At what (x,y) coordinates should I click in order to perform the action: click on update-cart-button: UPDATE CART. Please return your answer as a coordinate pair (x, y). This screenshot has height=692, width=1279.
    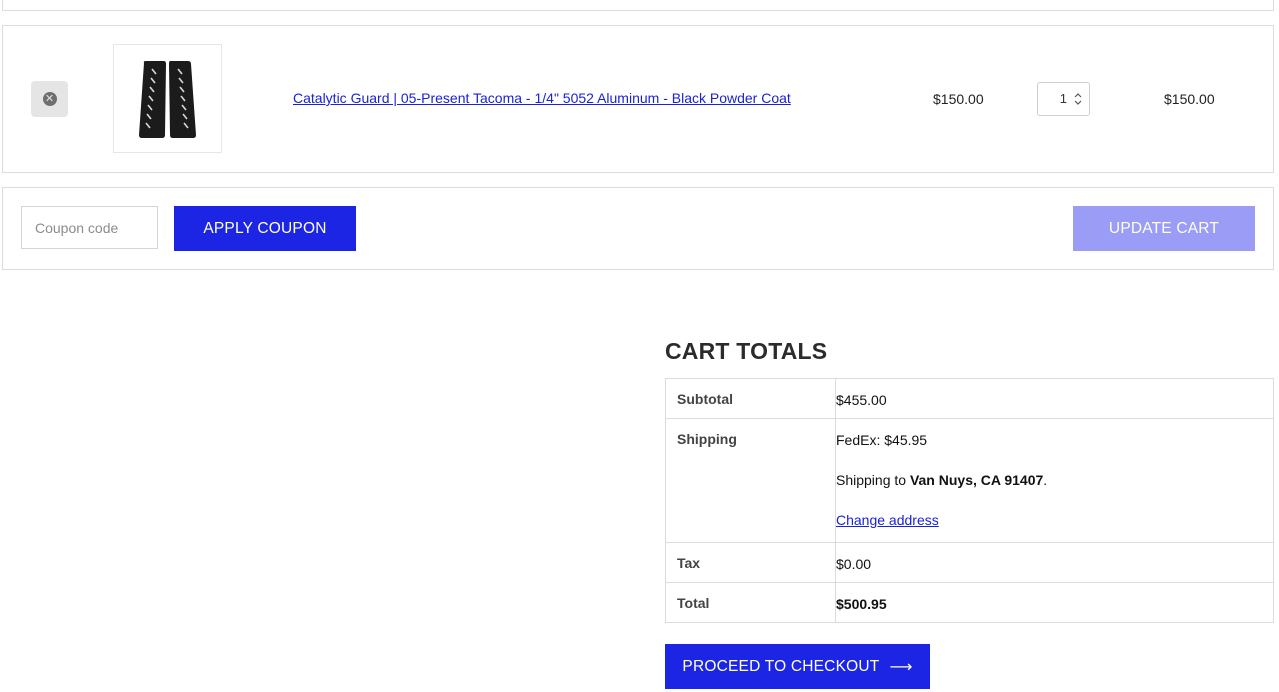
    Looking at the image, I should click on (1164, 228).